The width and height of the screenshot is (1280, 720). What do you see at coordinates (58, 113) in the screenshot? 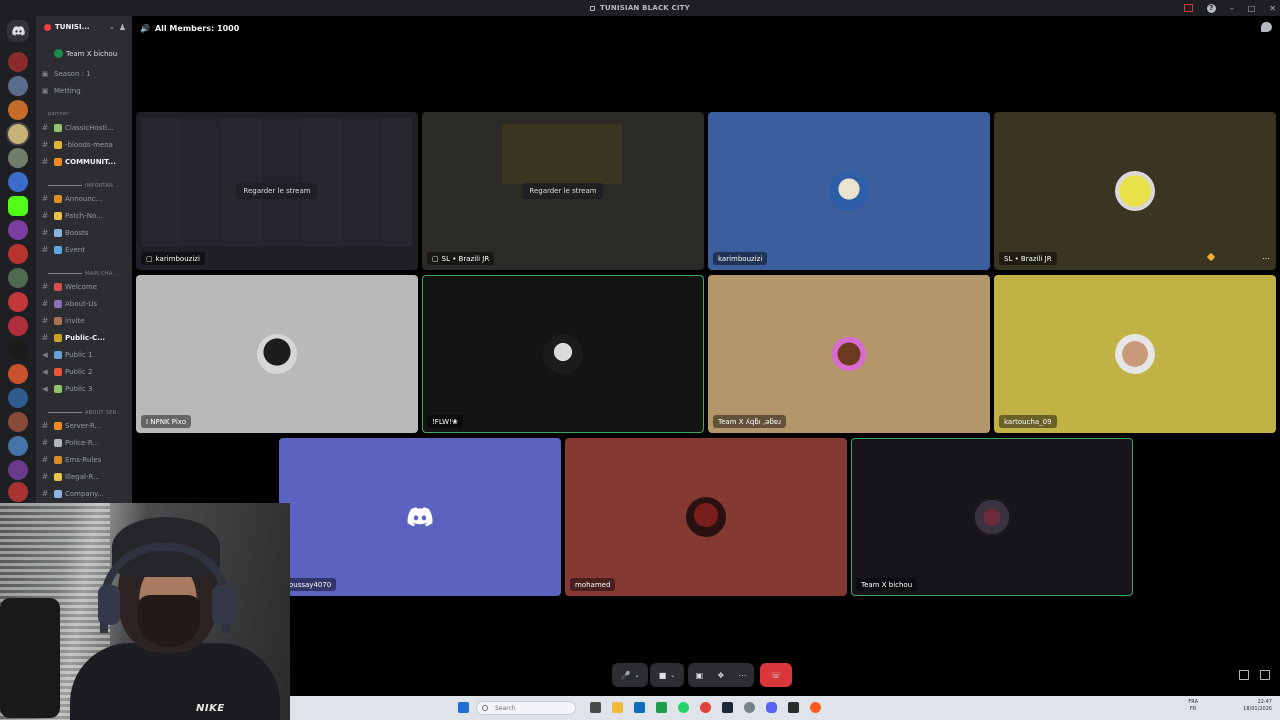
I see `channel-label: partner` at bounding box center [58, 113].